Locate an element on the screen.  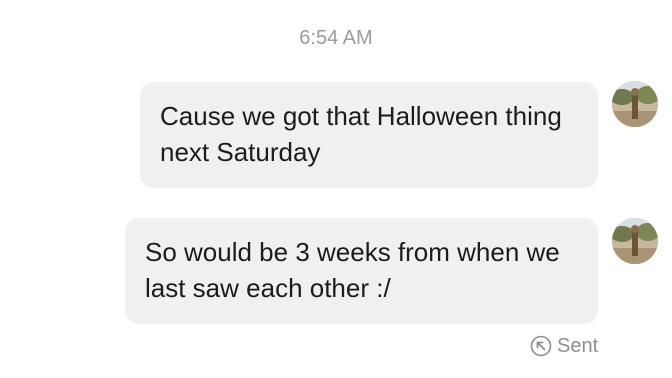
delivery-status: Sent is located at coordinates (564, 346).